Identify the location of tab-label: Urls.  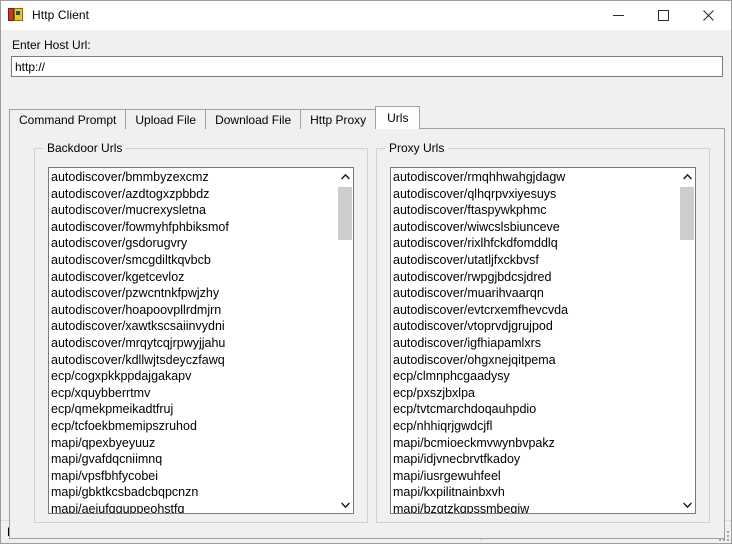
(398, 118).